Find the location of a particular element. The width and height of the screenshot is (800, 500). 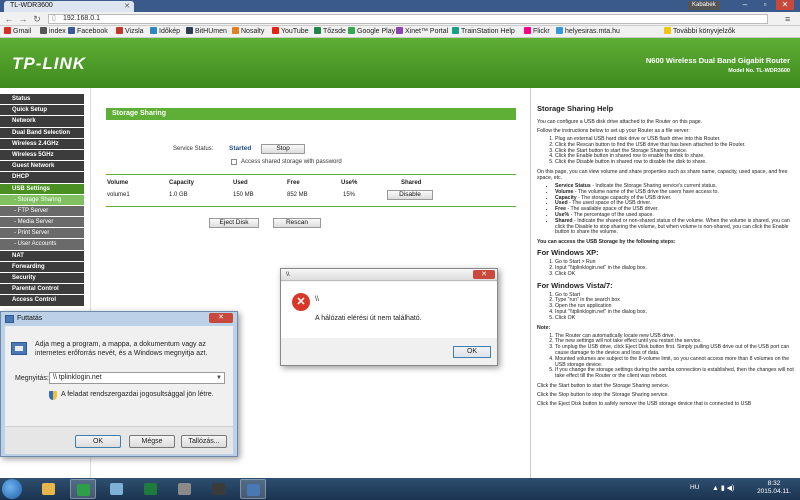

dropdown-arrow-icon: ▼ is located at coordinates (219, 378).